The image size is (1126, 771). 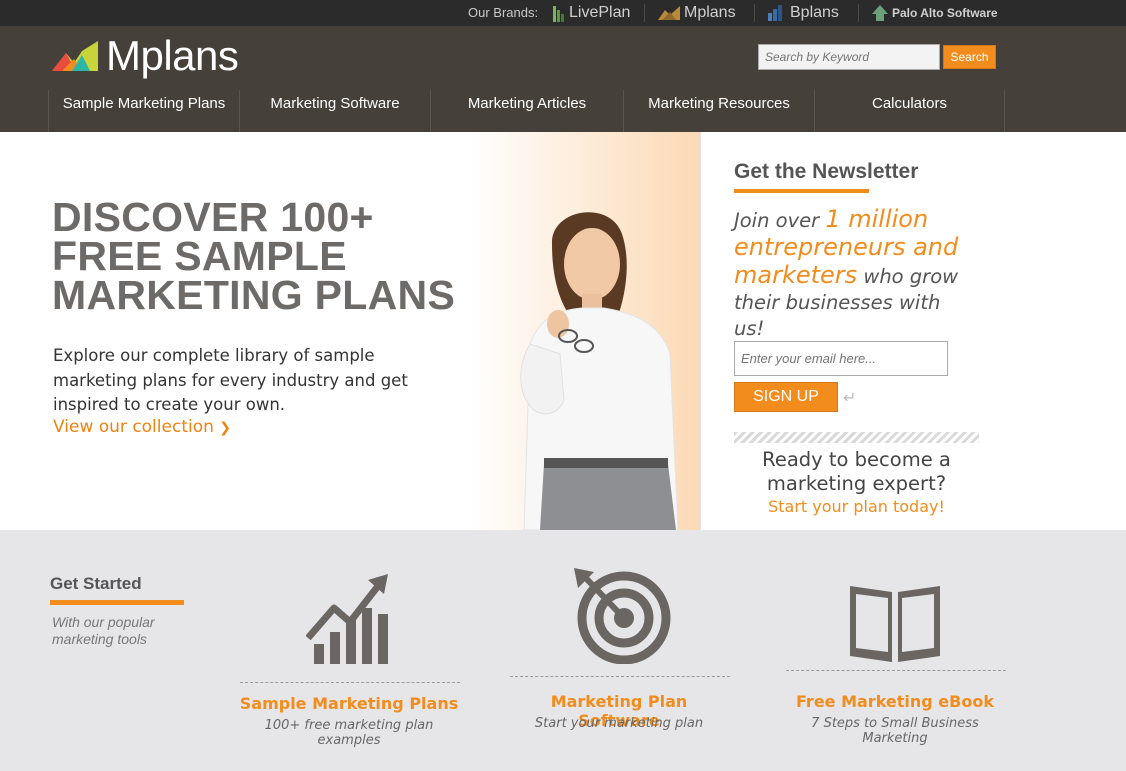 I want to click on get-started-title: Get Started, so click(x=96, y=583).